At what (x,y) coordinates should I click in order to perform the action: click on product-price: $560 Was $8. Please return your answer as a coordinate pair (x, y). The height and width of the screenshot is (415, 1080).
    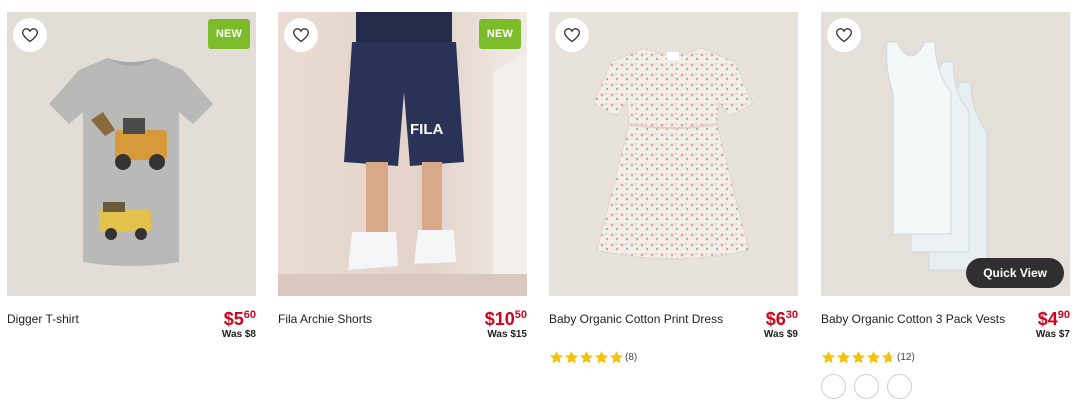
    Looking at the image, I should click on (238, 325).